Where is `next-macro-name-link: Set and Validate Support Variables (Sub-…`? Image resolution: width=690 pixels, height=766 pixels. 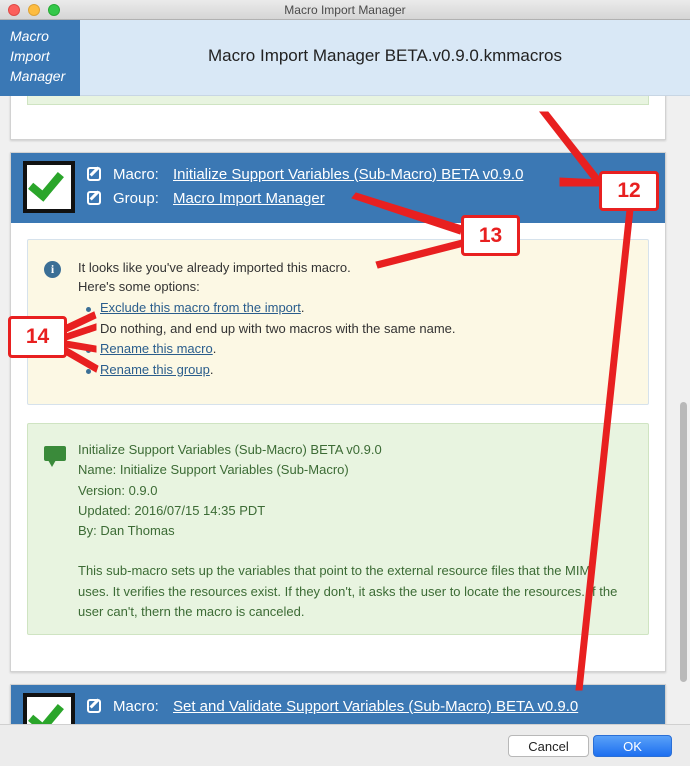 next-macro-name-link: Set and Validate Support Variables (Sub-… is located at coordinates (375, 706).